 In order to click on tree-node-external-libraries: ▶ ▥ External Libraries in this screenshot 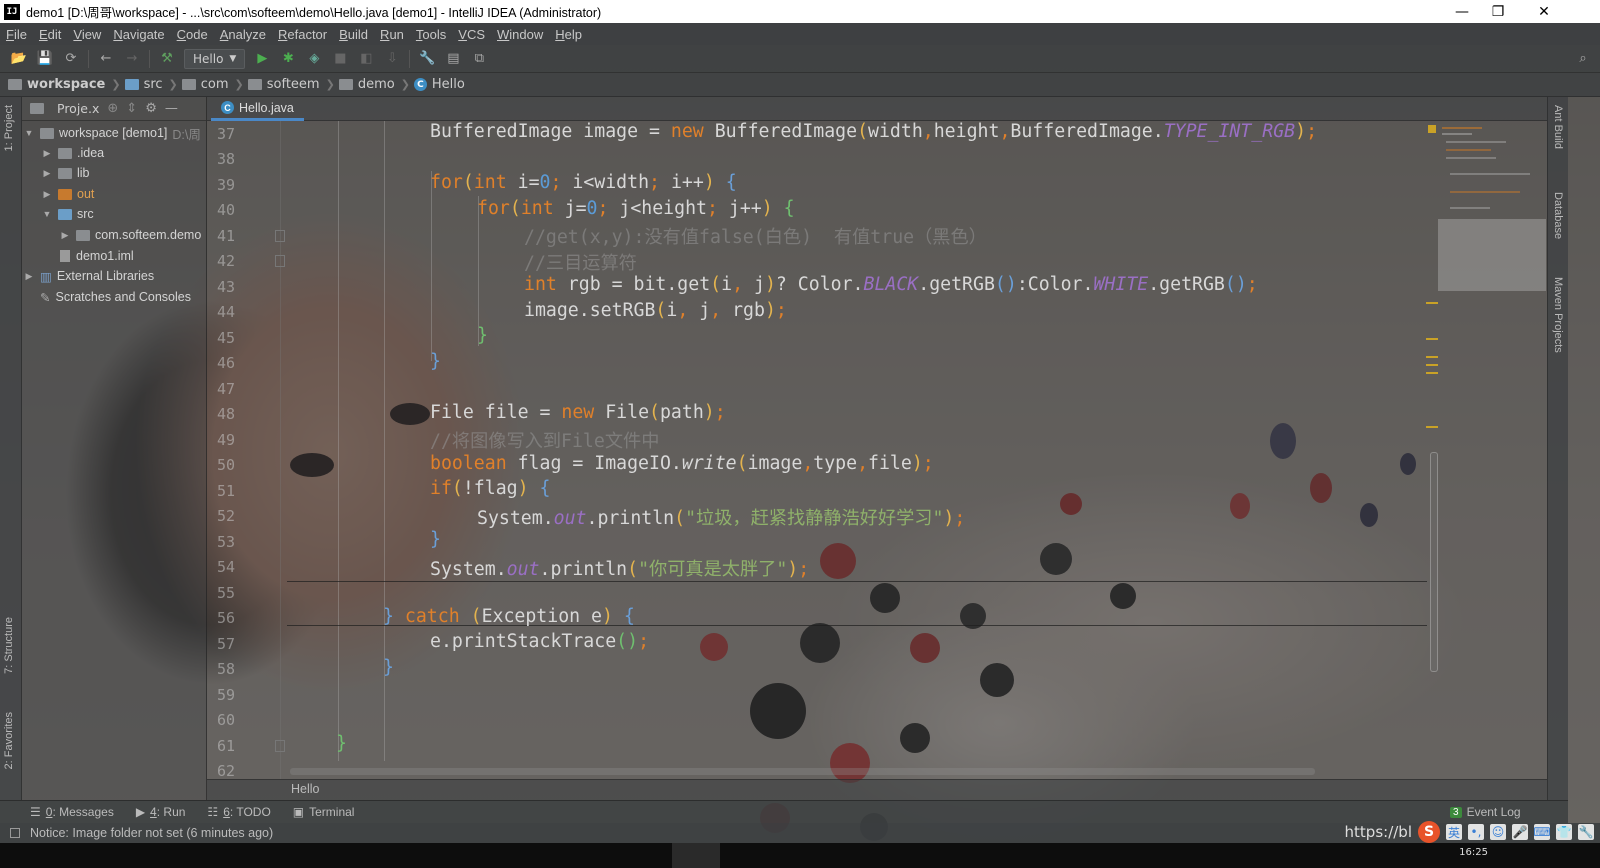, I will do `click(89, 276)`.